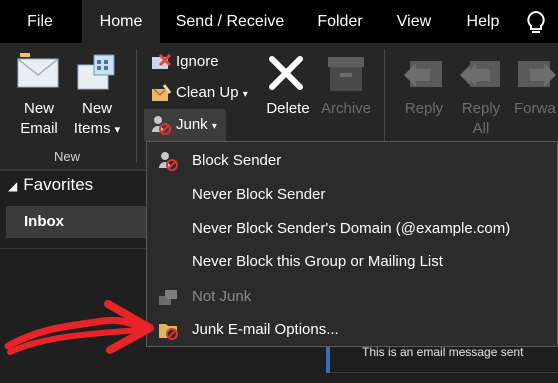 This screenshot has height=383, width=558. What do you see at coordinates (168, 297) in the screenshot?
I see `not-junk-icon` at bounding box center [168, 297].